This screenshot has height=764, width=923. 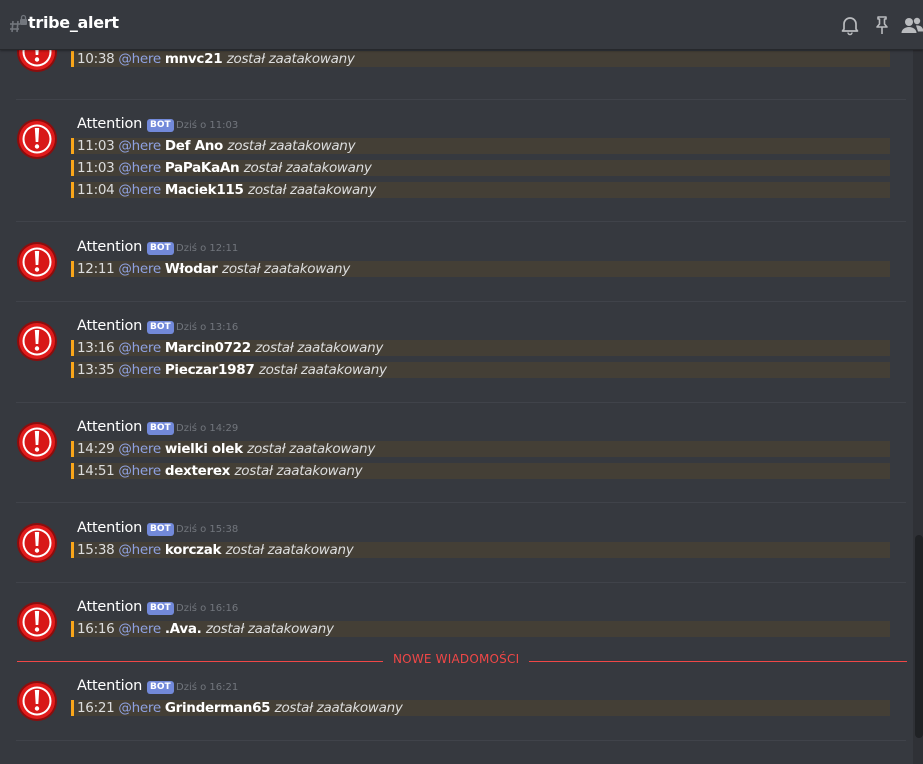 I want to click on hash-lock-icon, so click(x=18, y=23).